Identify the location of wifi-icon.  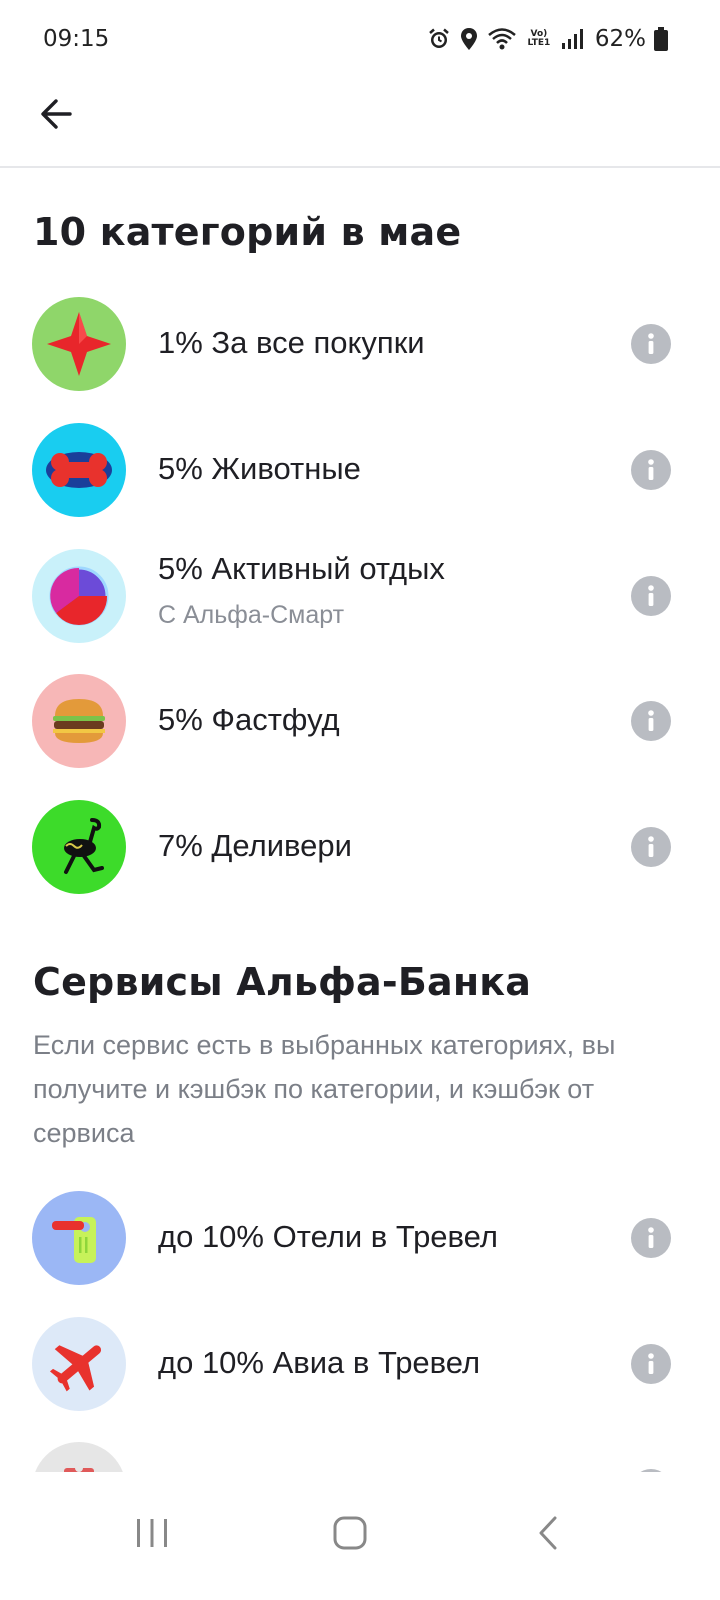
(502, 39).